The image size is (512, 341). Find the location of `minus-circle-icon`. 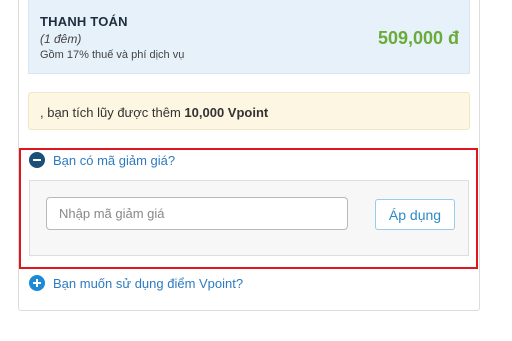

minus-circle-icon is located at coordinates (37, 160).